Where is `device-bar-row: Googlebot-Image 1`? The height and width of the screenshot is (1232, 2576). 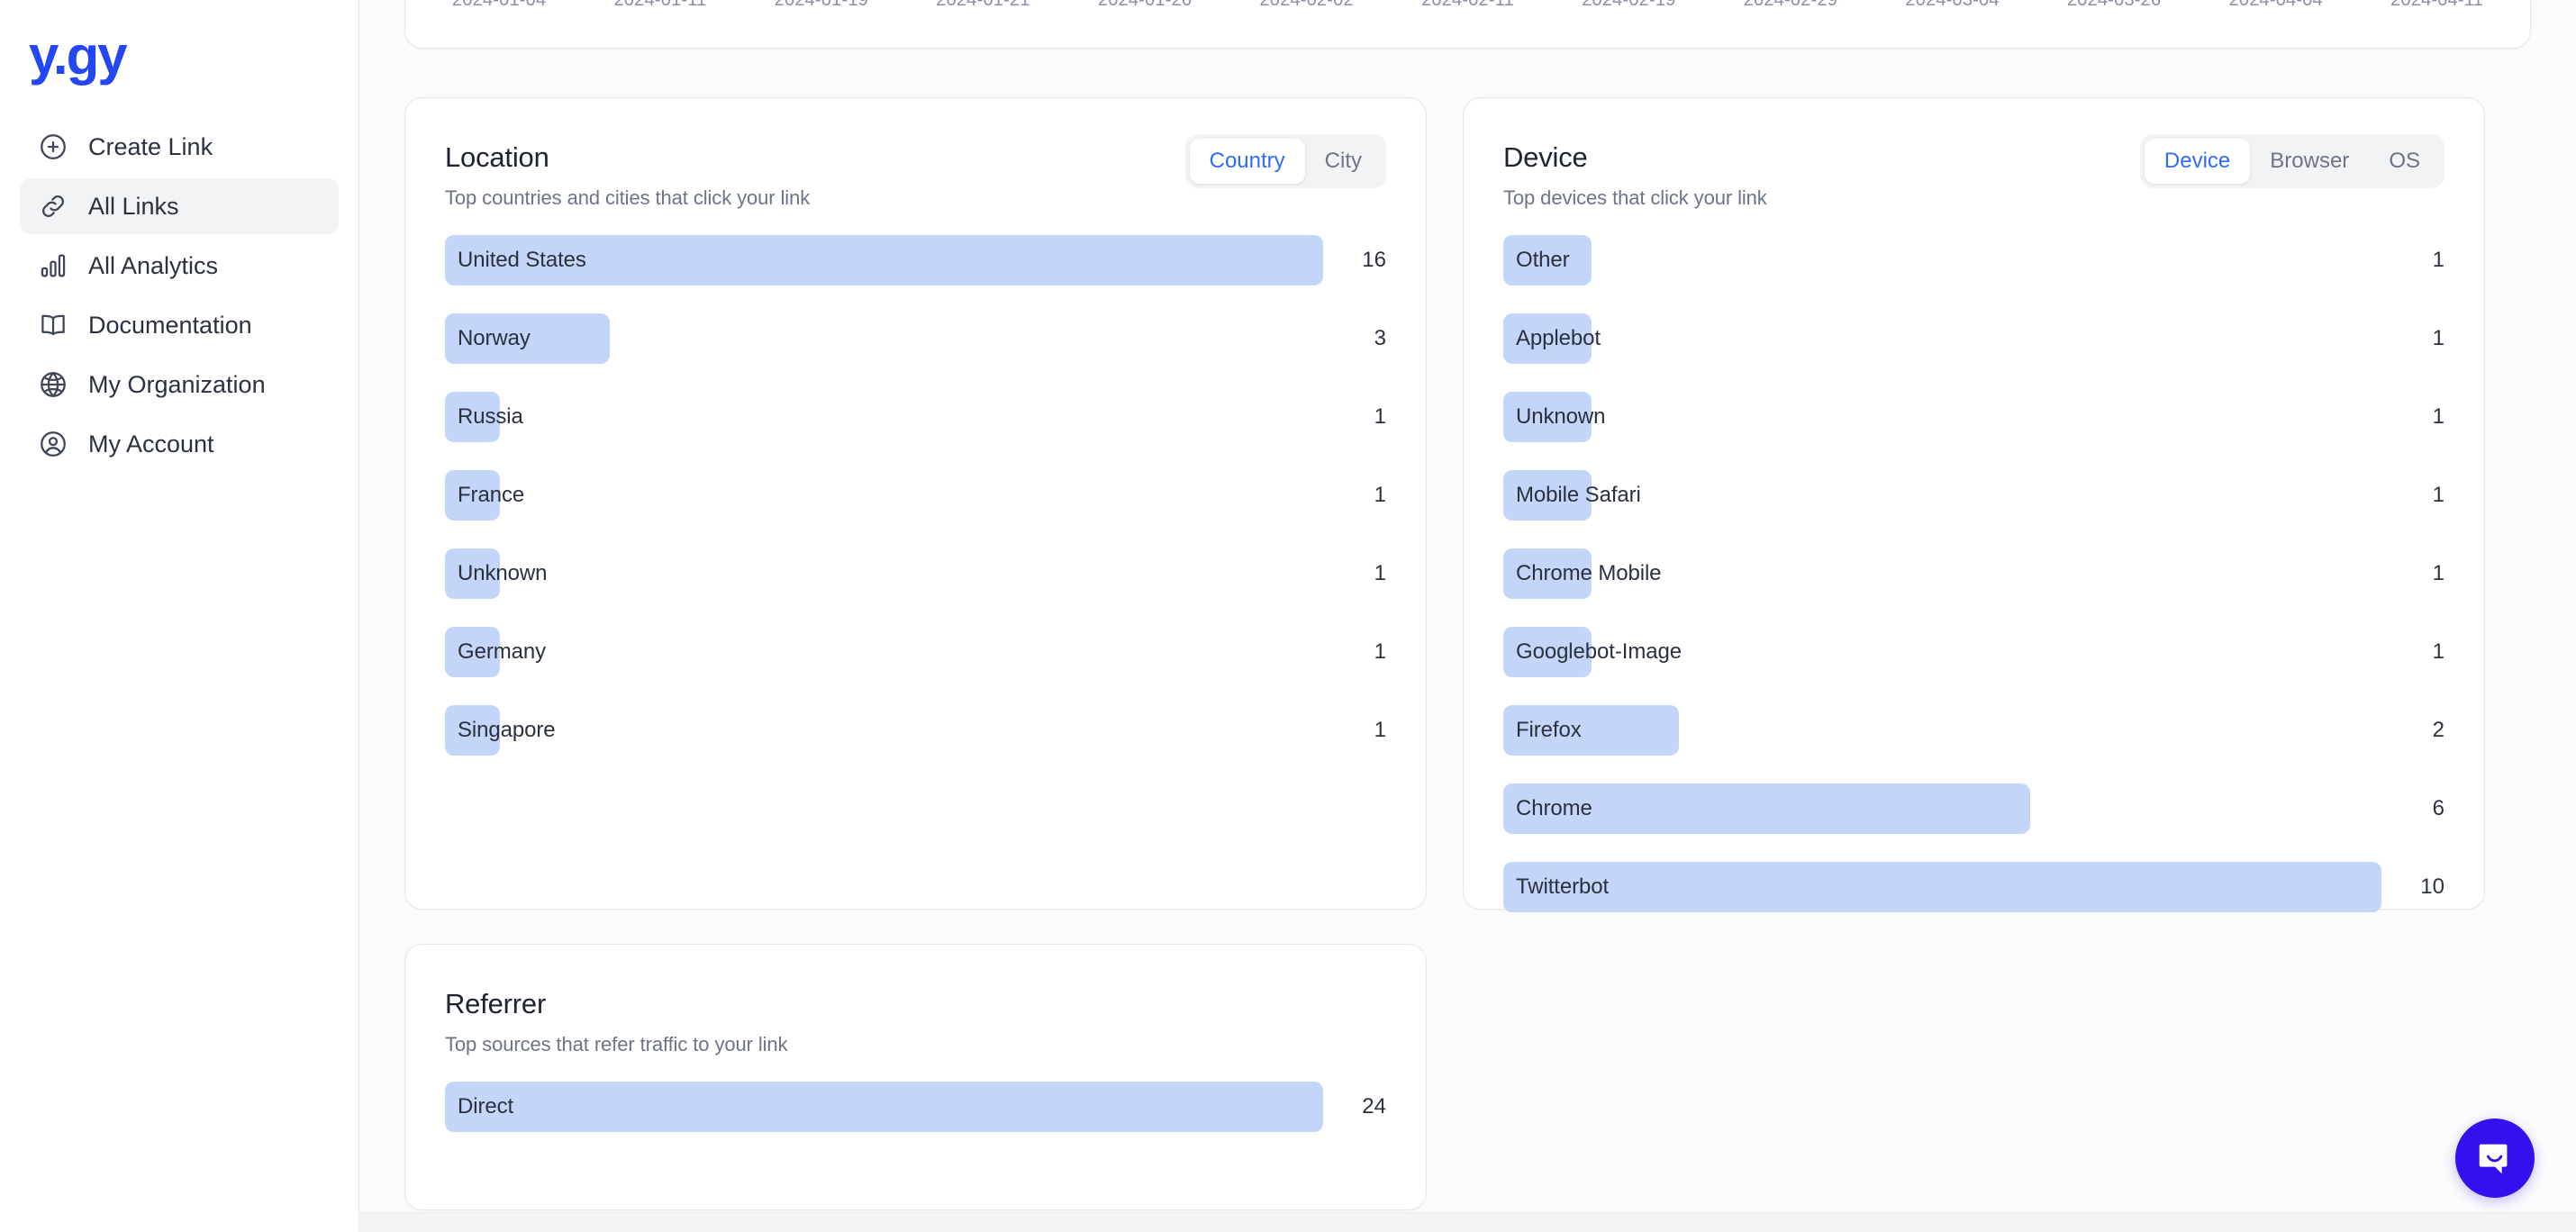
device-bar-row: Googlebot-Image 1 is located at coordinates (1973, 652).